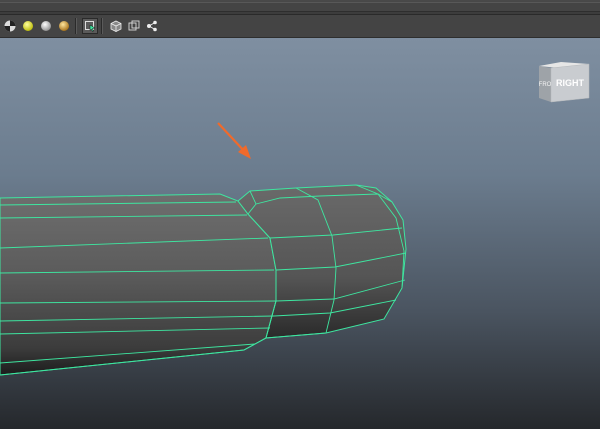 The height and width of the screenshot is (429, 600). Describe the element at coordinates (46, 26) in the screenshot. I see `default-light-icon` at that location.